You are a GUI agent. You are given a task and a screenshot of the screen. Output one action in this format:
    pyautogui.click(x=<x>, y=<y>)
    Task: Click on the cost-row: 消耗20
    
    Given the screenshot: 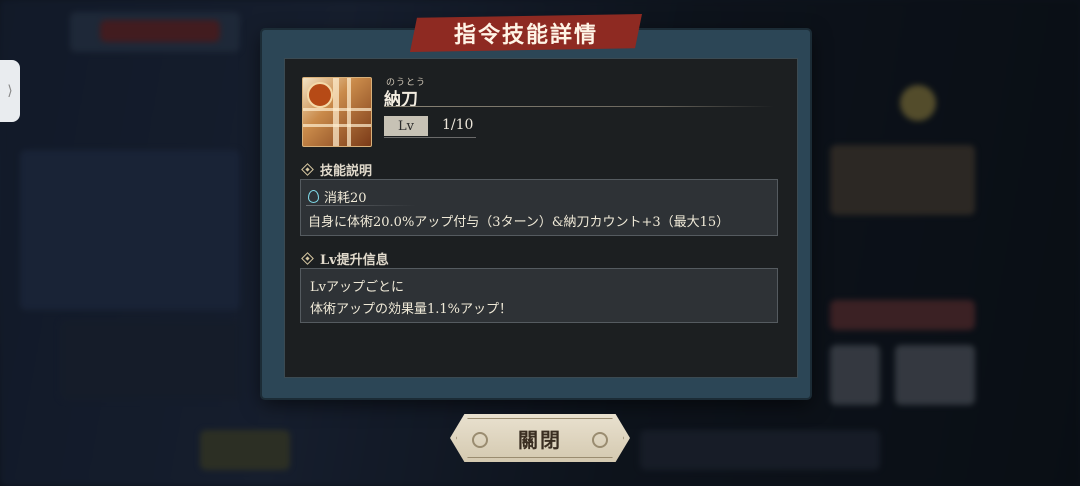 What is the action you would take?
    pyautogui.click(x=337, y=196)
    